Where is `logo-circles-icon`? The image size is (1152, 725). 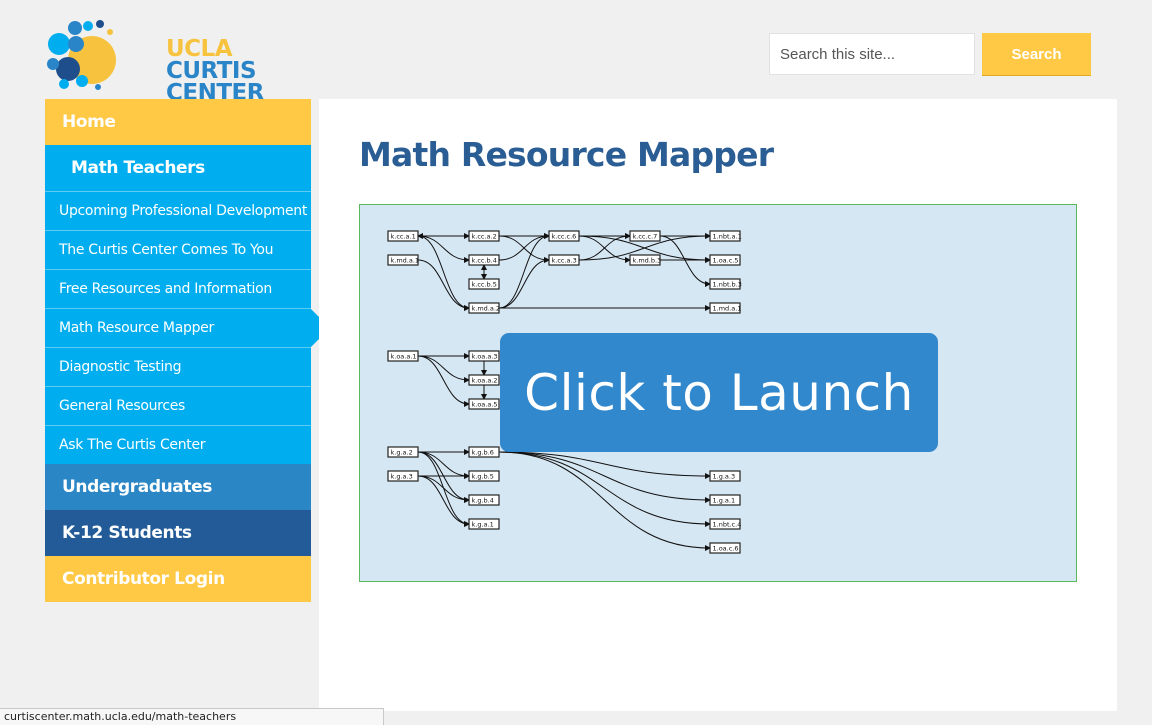
logo-circles-icon is located at coordinates (81, 55).